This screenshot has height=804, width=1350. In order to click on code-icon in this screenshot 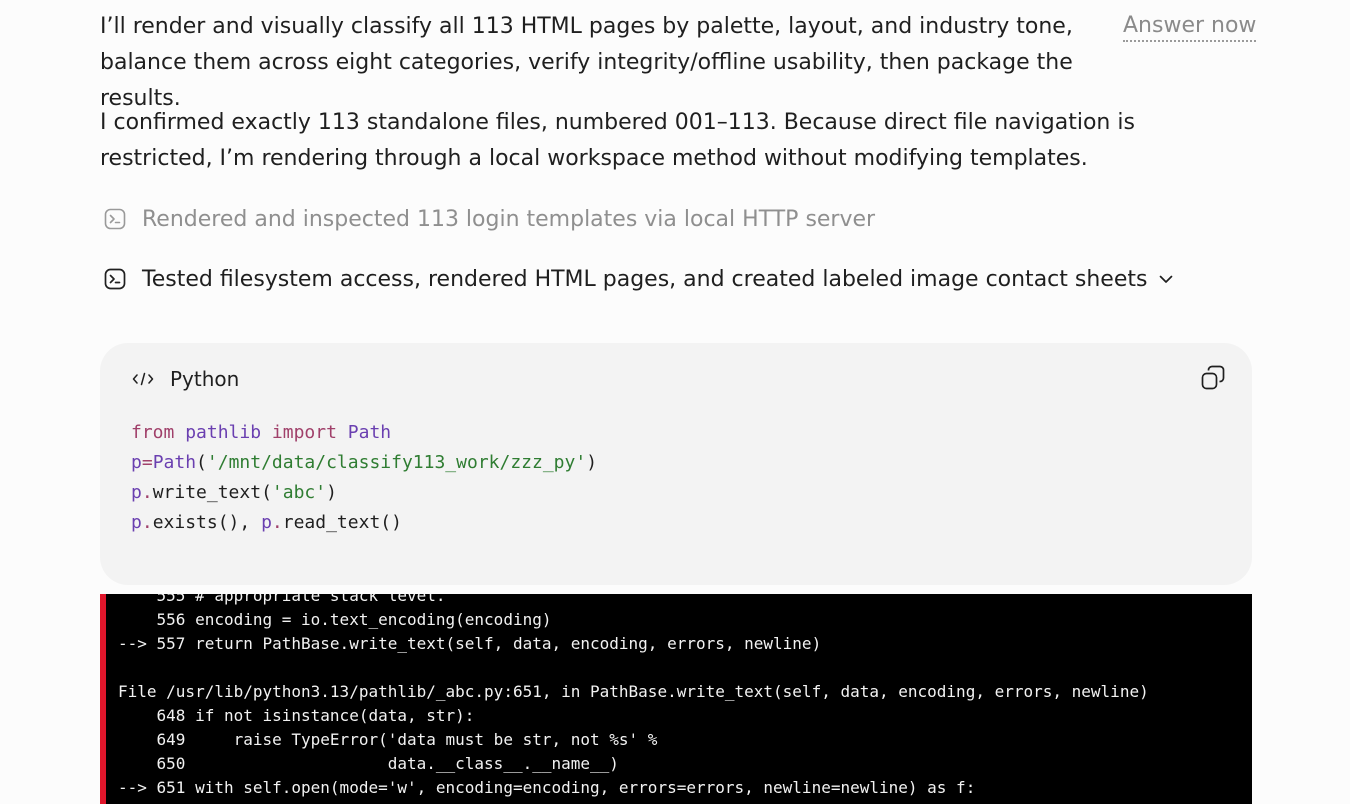, I will do `click(144, 379)`.